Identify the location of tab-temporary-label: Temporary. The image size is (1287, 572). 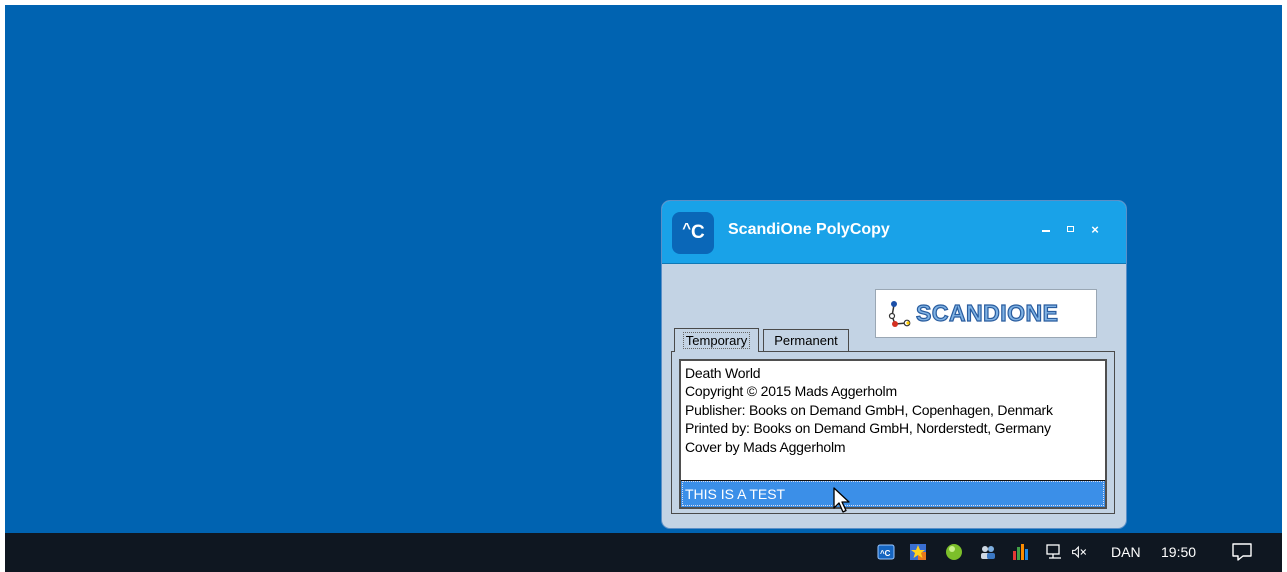
(716, 340).